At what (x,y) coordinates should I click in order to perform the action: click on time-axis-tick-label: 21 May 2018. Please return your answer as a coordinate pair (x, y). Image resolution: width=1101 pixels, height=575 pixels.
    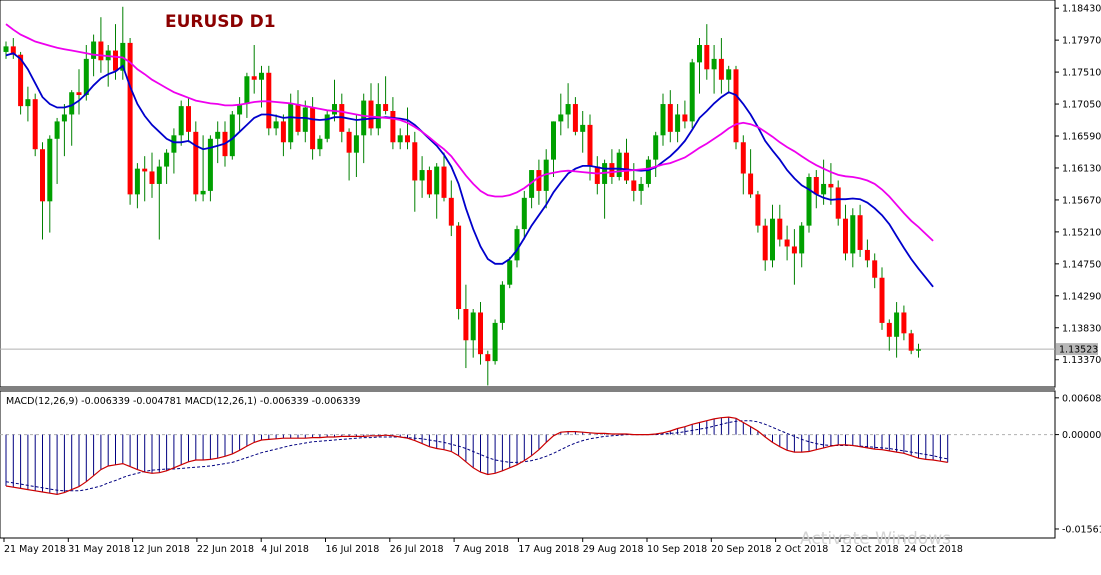
    Looking at the image, I should click on (35, 549).